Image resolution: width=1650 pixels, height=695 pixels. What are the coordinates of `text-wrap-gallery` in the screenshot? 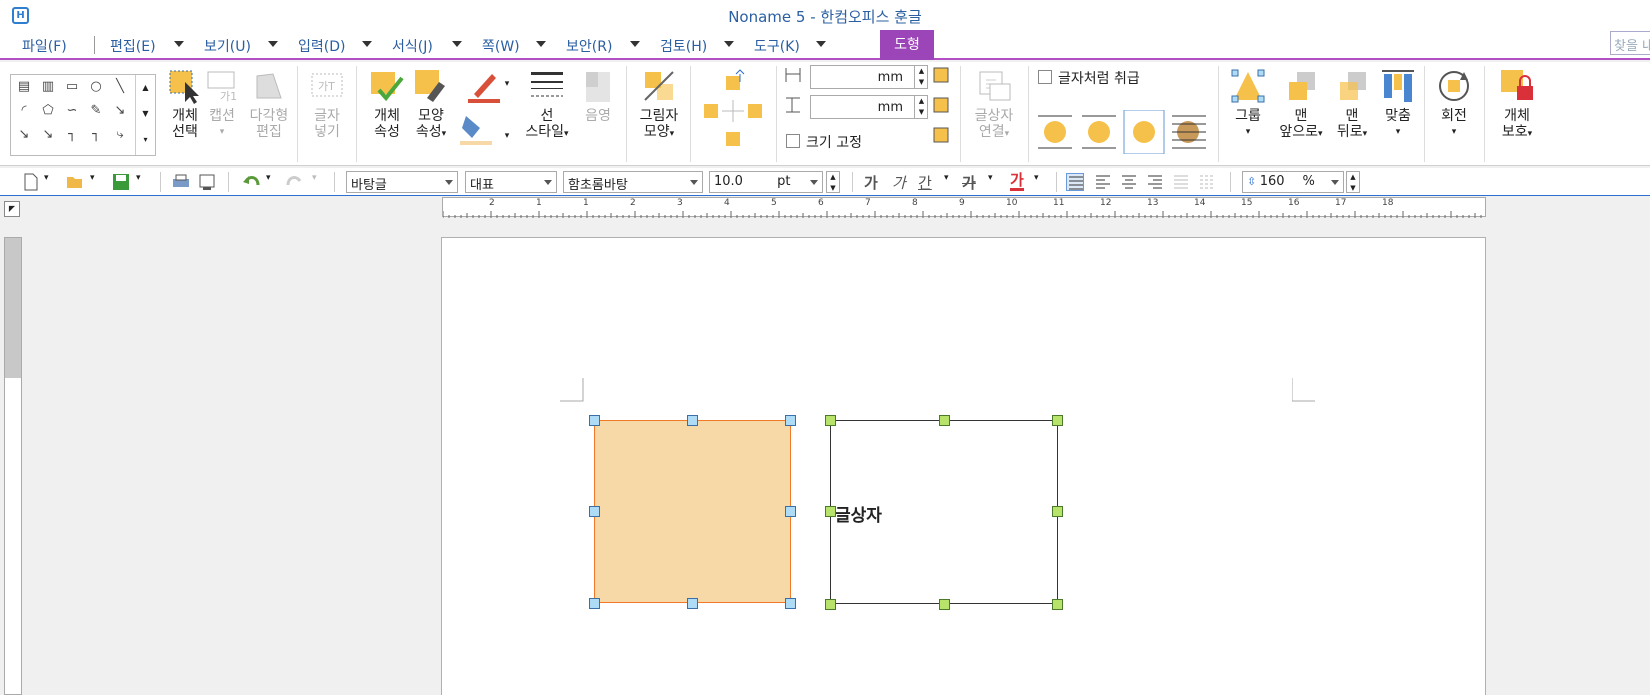 It's located at (1124, 132).